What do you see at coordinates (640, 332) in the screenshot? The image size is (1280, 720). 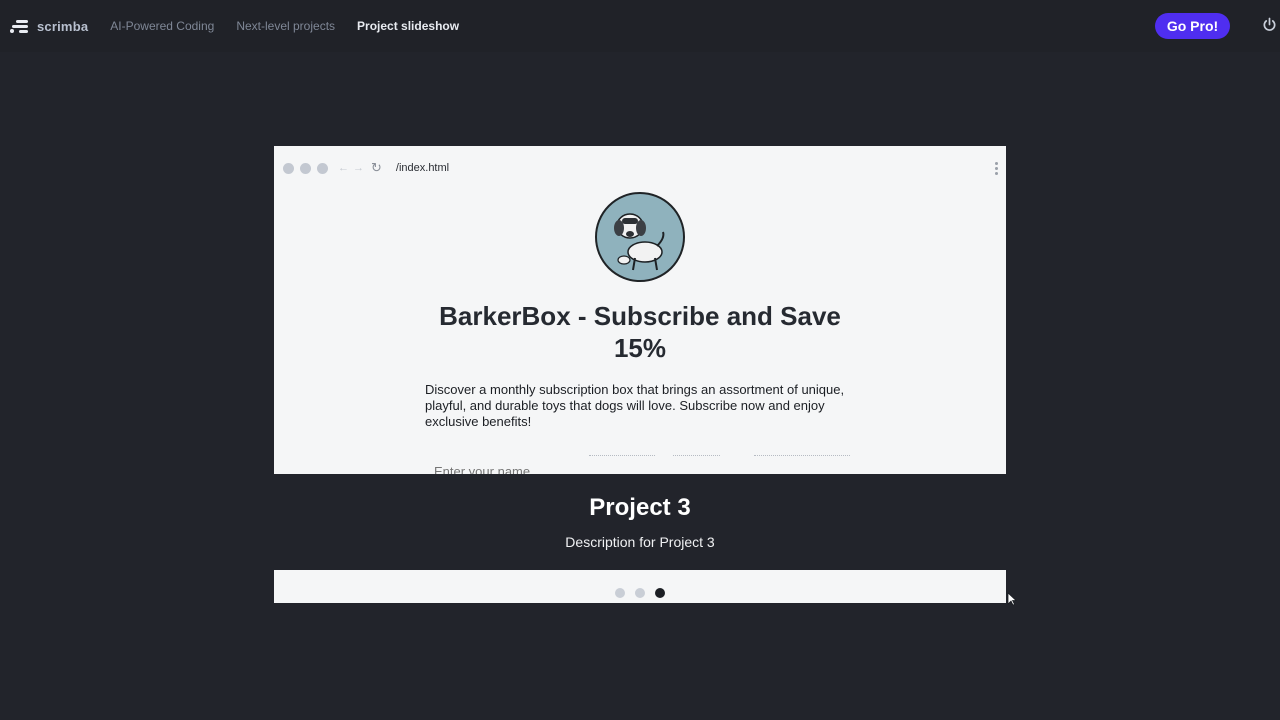 I see `site-heading: BarkerBox - Subscribe and Save 15%` at bounding box center [640, 332].